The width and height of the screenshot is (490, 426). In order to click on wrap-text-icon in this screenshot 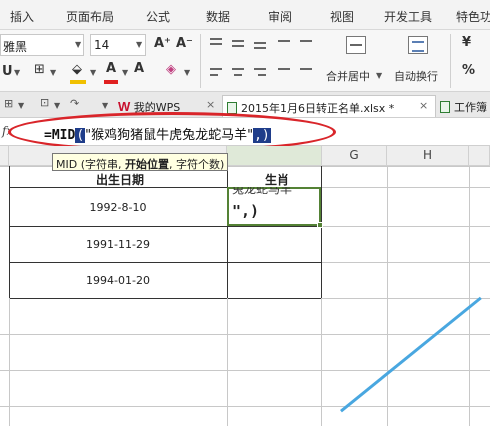, I will do `click(418, 45)`.